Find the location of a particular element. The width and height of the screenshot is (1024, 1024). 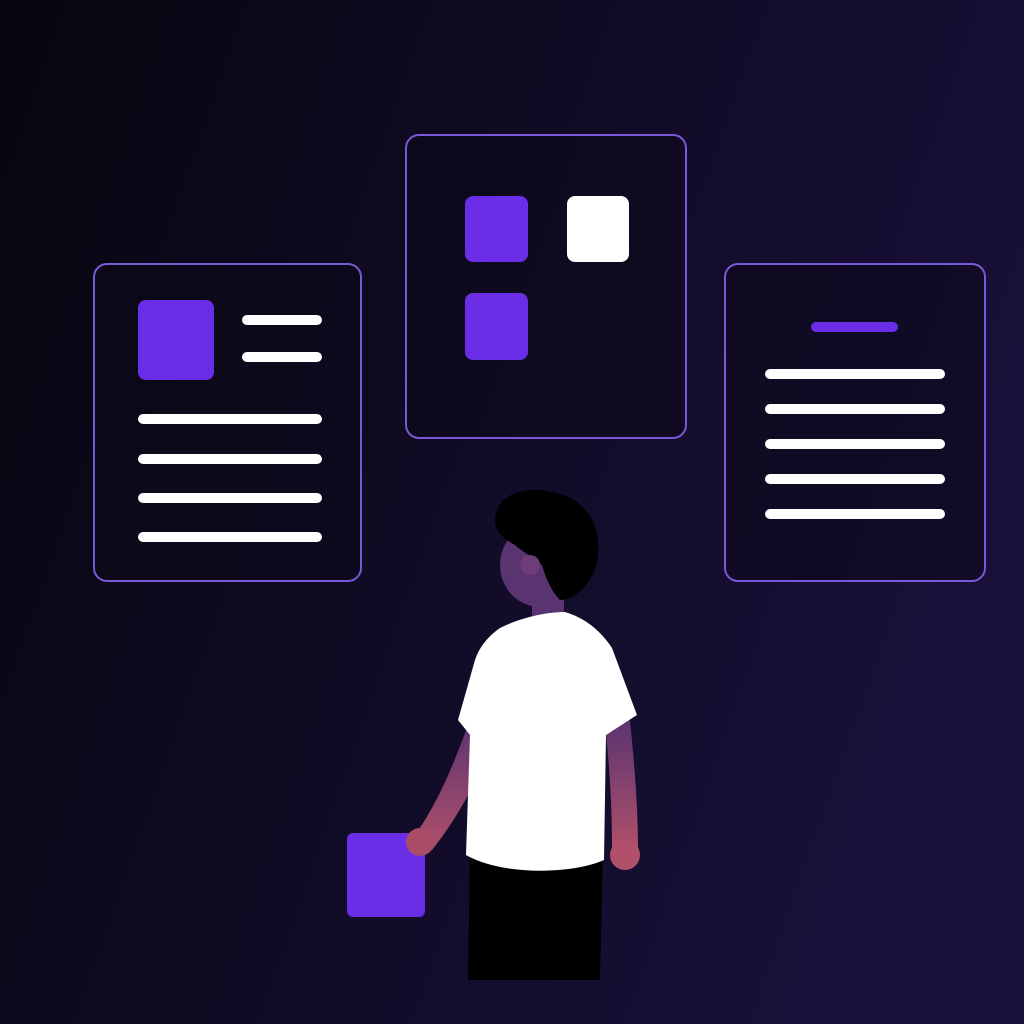

person-figure is located at coordinates (493, 734).